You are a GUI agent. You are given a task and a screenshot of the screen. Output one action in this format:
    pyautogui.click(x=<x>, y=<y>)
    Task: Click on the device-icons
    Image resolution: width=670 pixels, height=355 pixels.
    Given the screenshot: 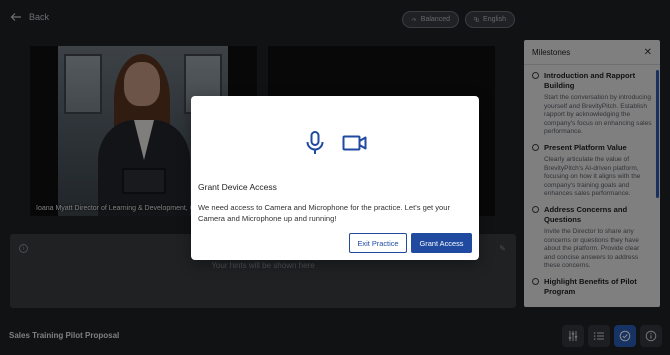 What is the action you would take?
    pyautogui.click(x=335, y=143)
    